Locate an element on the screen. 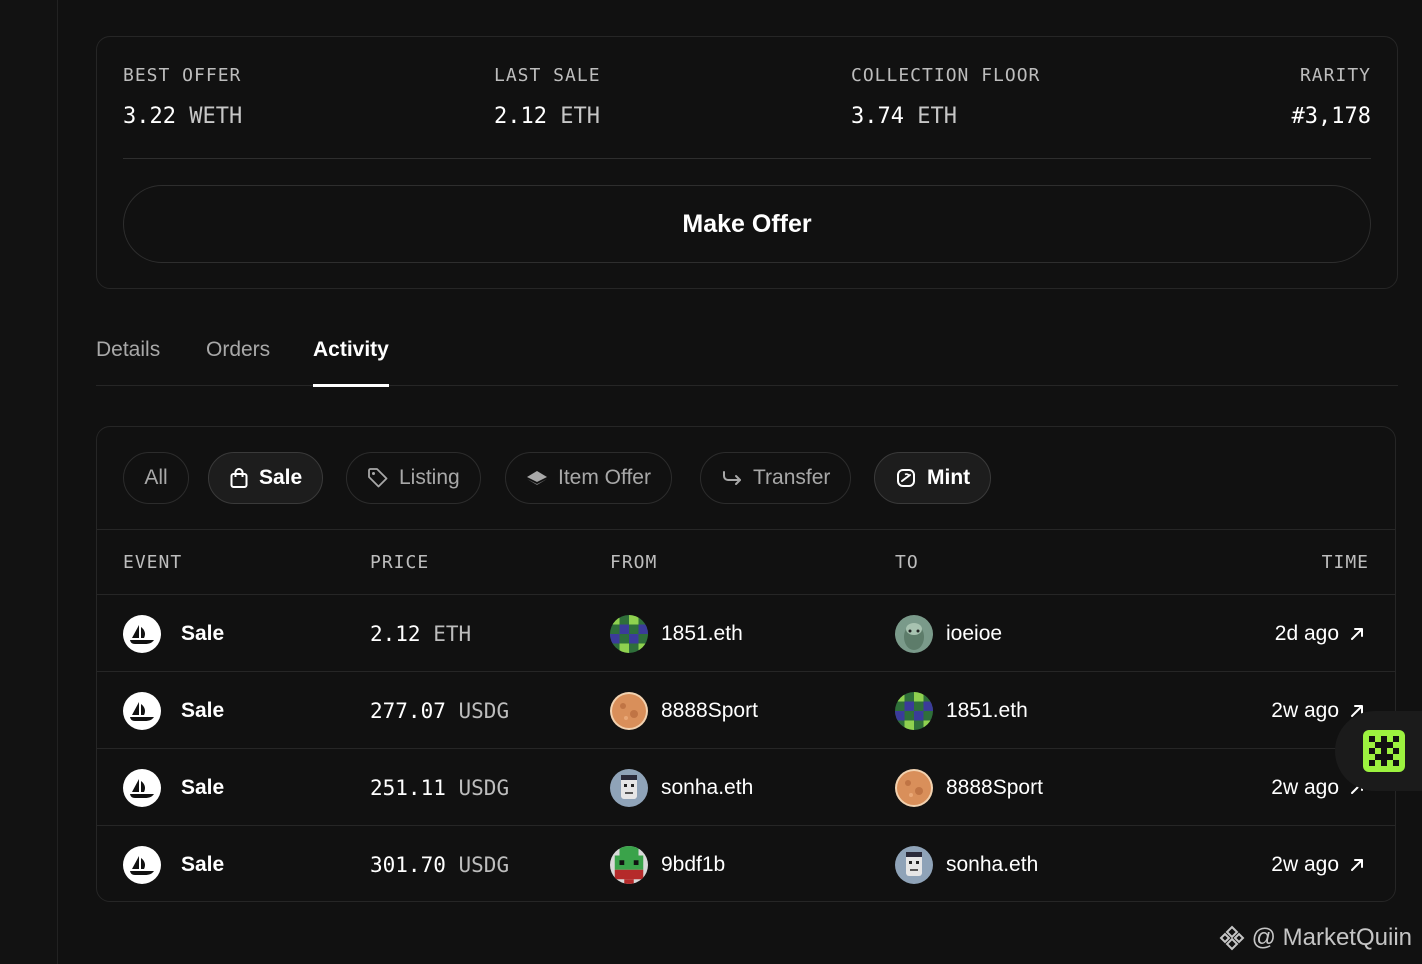  rarity-stat: RARITY #3,178 is located at coordinates (1331, 97).